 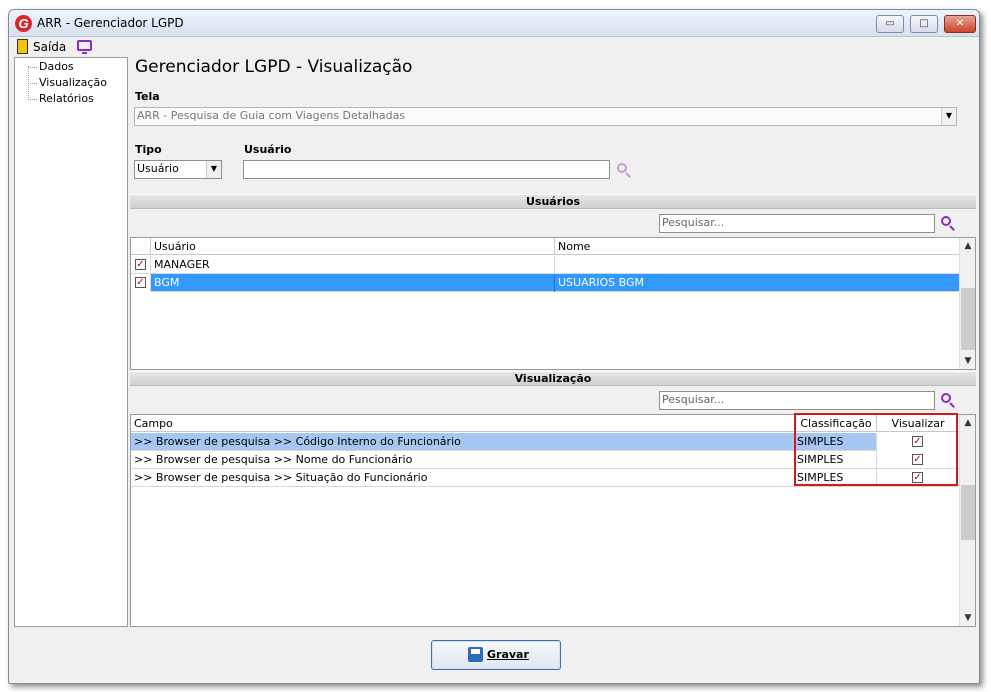 What do you see at coordinates (66, 98) in the screenshot?
I see `sidebar-item-relatorios: Relatórios` at bounding box center [66, 98].